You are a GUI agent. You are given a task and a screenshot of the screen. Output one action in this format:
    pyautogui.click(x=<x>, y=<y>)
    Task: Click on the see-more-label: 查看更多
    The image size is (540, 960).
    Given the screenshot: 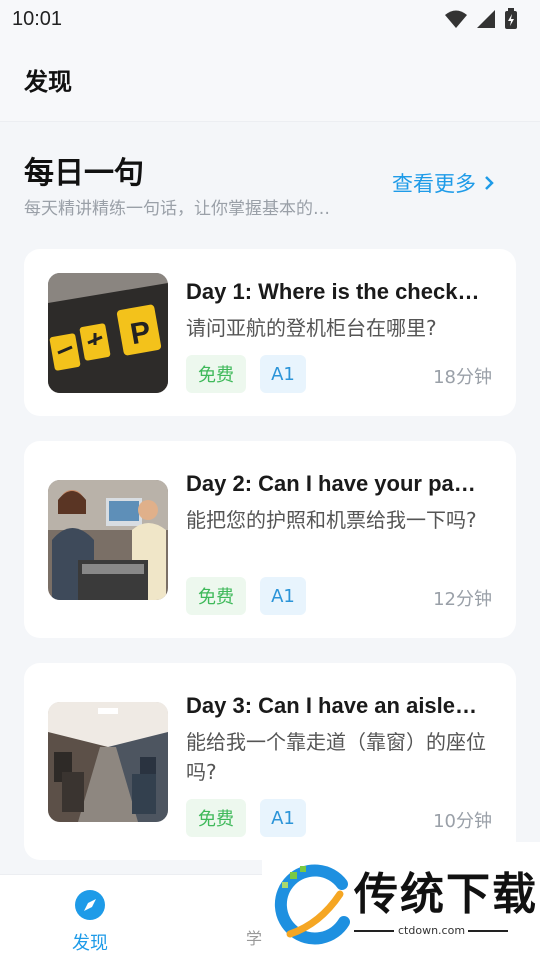 What is the action you would take?
    pyautogui.click(x=434, y=184)
    